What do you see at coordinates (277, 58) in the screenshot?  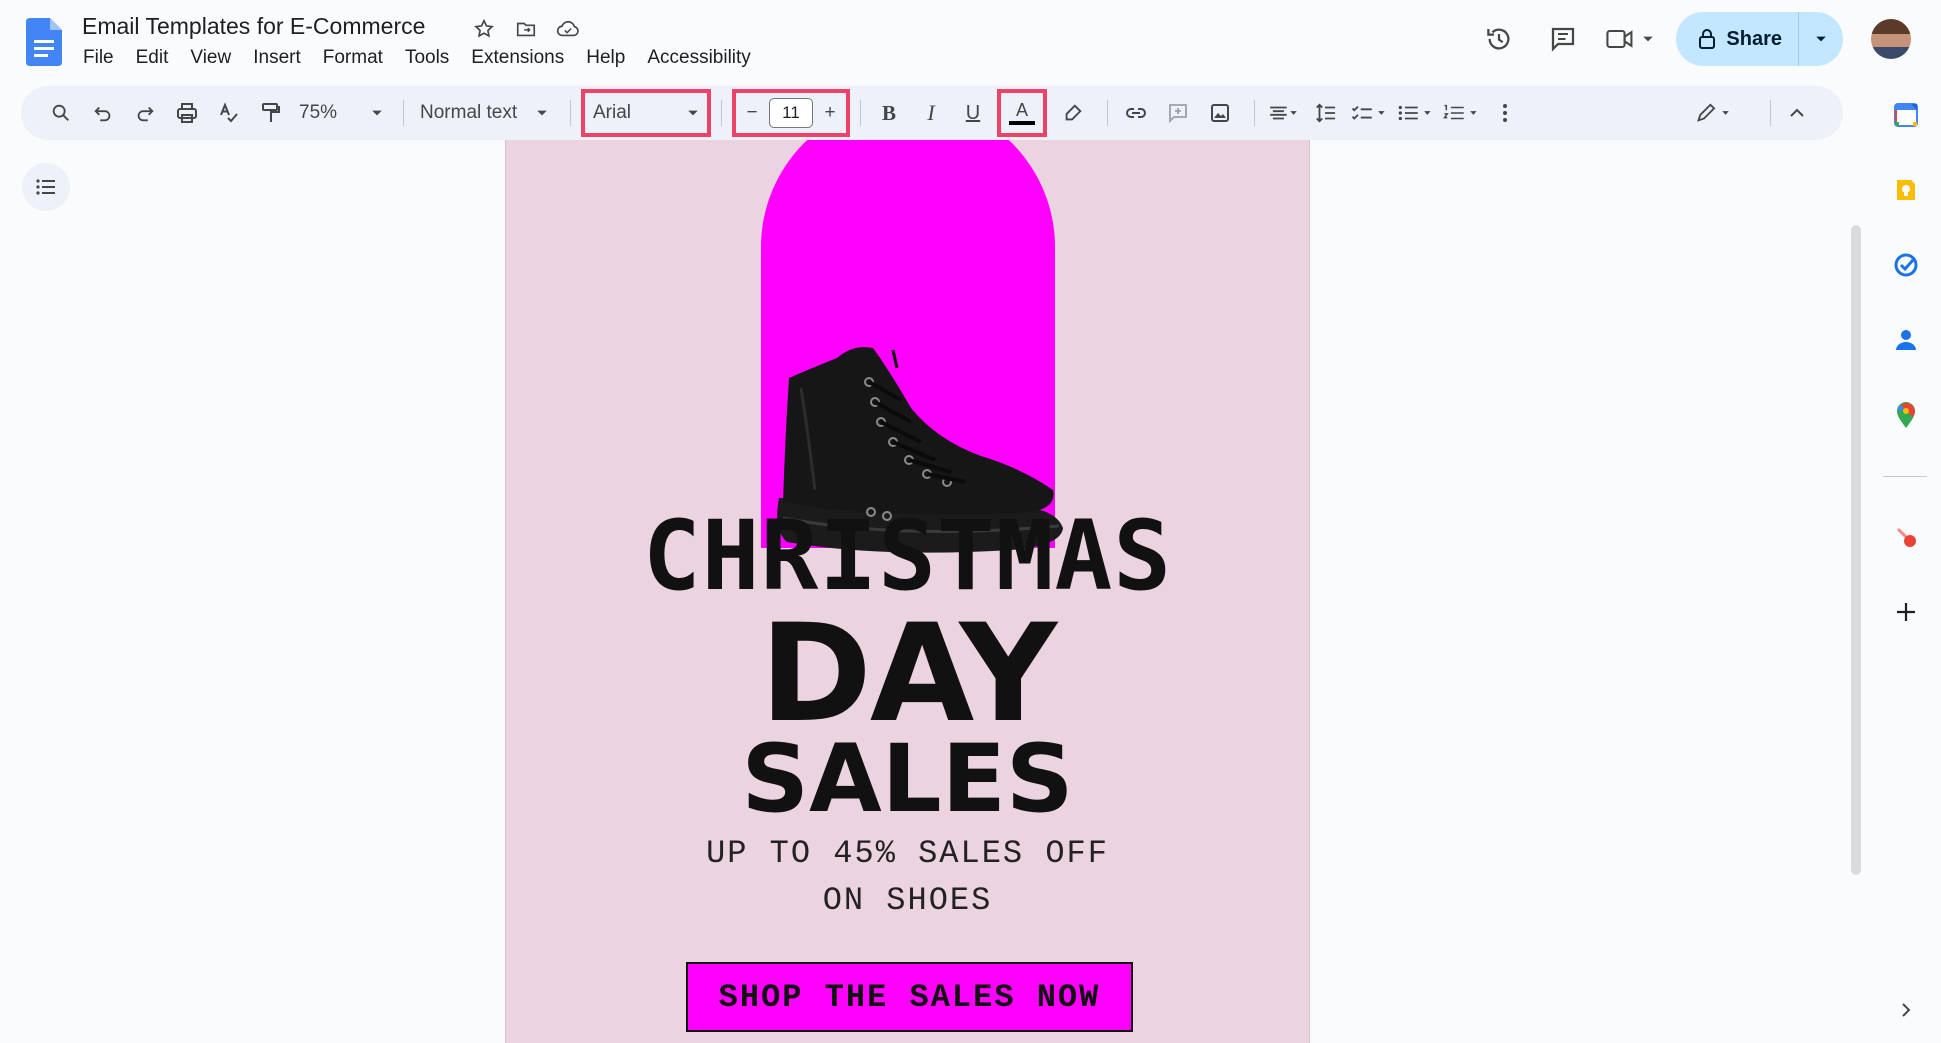 I see `menu-insert: Insert` at bounding box center [277, 58].